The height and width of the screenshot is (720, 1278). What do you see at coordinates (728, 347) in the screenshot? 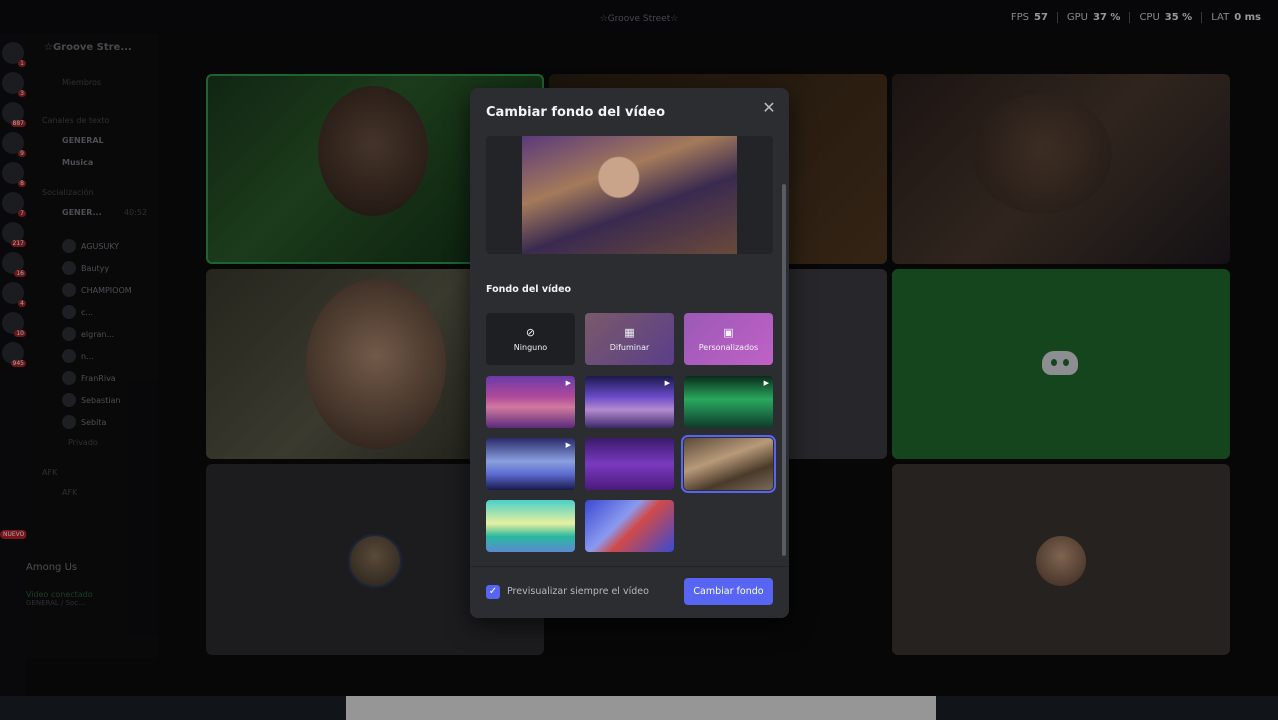
I see `option-label: Personalizados` at bounding box center [728, 347].